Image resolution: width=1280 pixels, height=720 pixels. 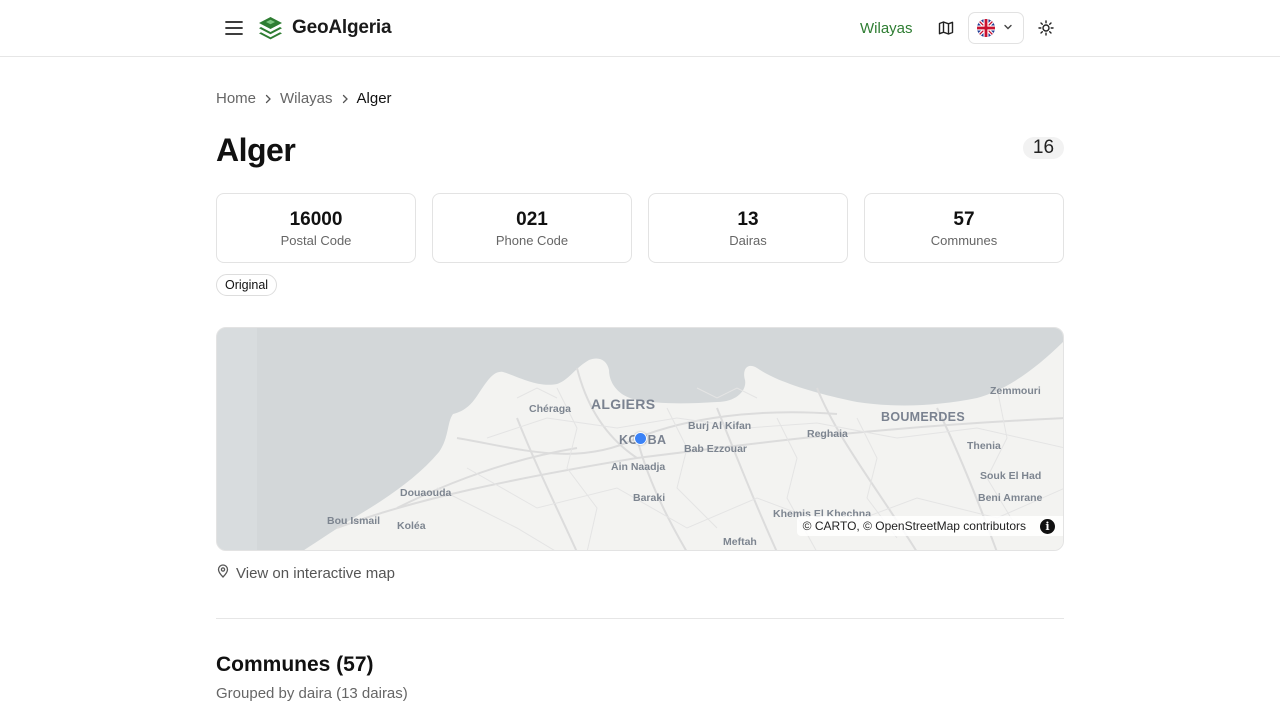 What do you see at coordinates (426, 493) in the screenshot?
I see `map-label-douaouda: Douaouda` at bounding box center [426, 493].